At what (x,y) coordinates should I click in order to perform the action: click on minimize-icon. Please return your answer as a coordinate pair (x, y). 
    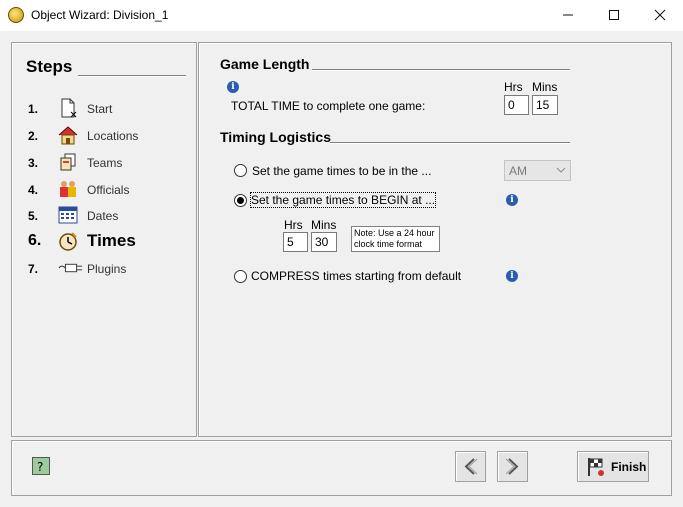
    Looking at the image, I should click on (568, 15).